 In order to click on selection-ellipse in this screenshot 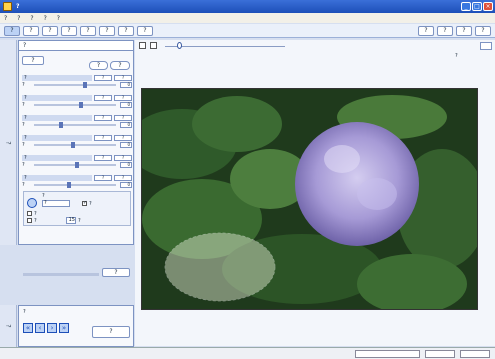, I will do `click(220, 267)`.